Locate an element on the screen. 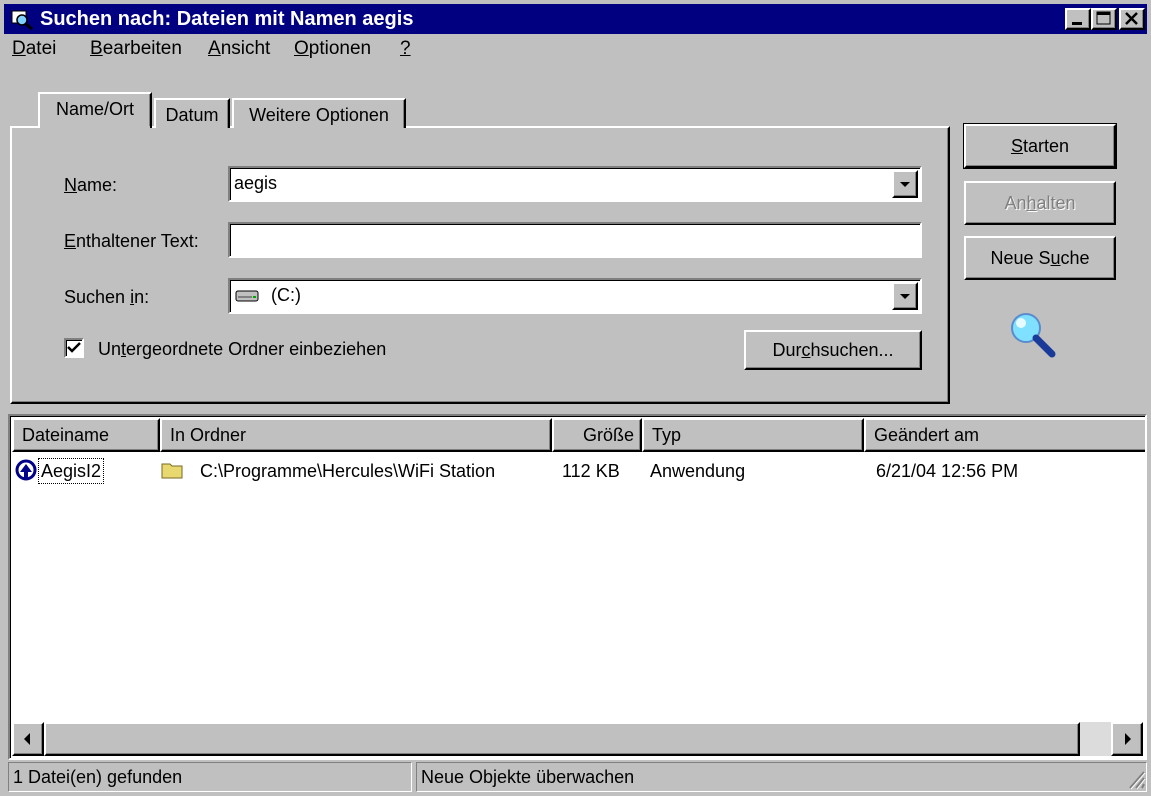  close-button is located at coordinates (1132, 19).